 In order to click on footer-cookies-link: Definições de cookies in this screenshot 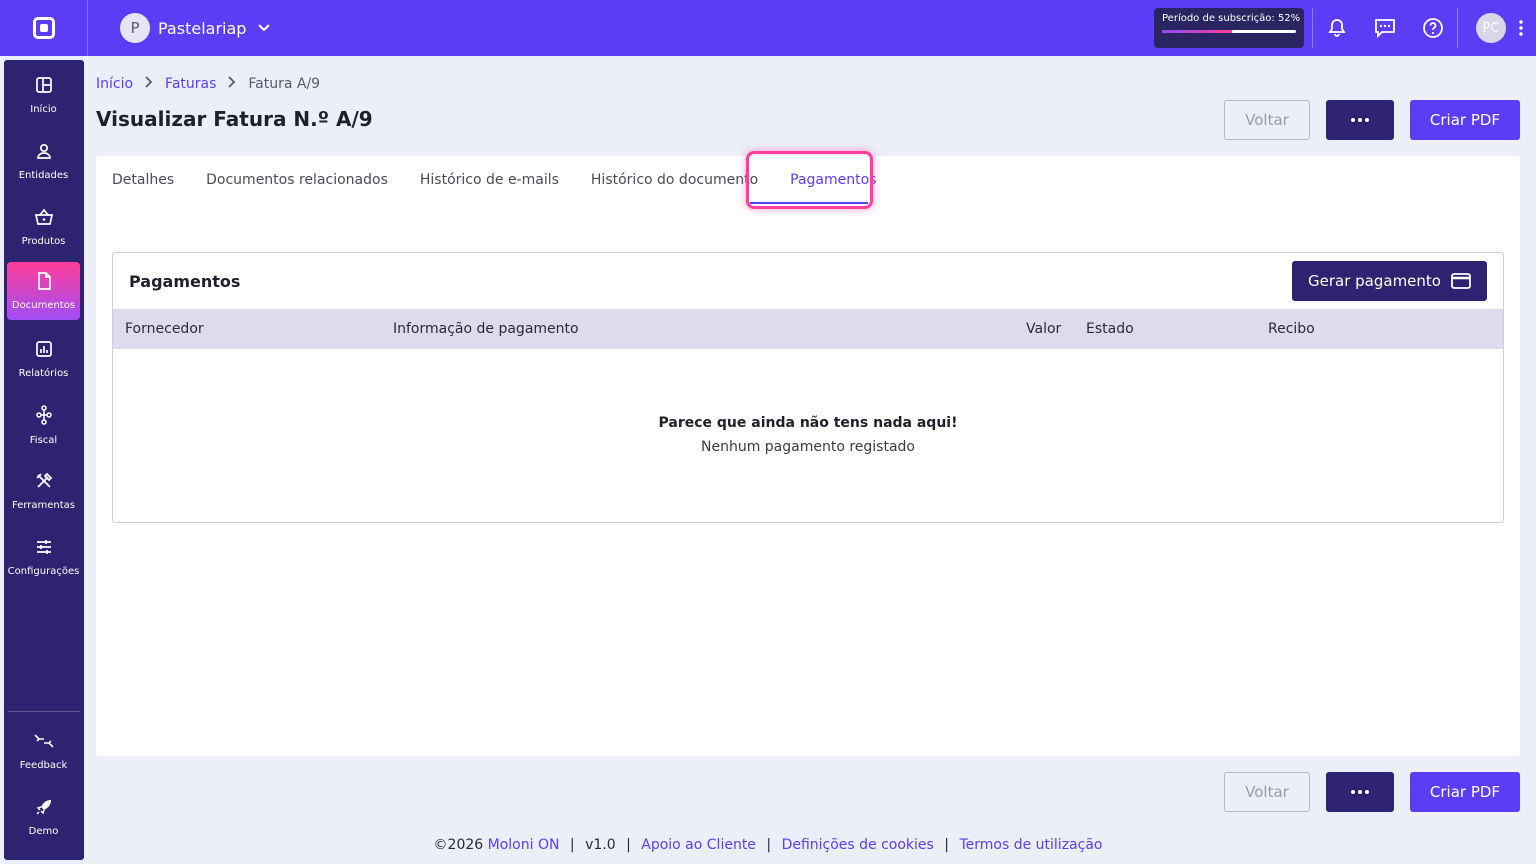, I will do `click(858, 845)`.